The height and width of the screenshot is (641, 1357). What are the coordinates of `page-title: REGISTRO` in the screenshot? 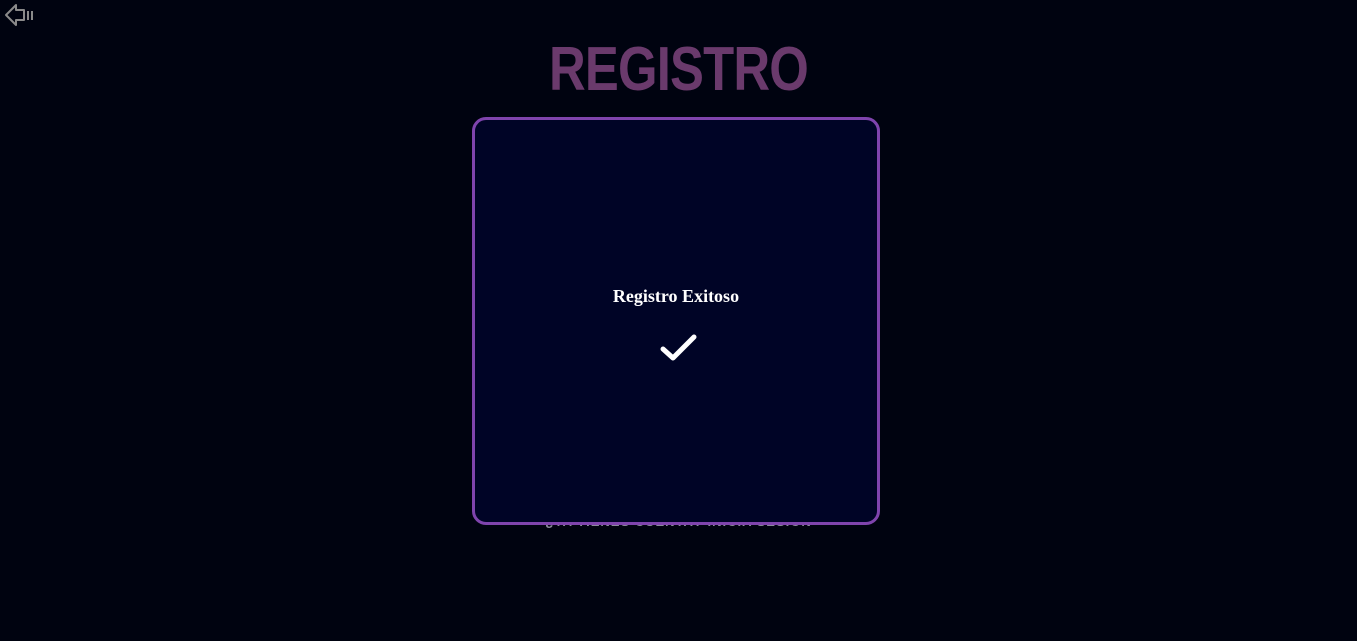 It's located at (679, 69).